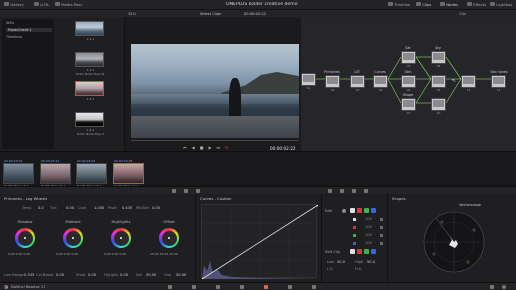 Image resolution: width=516 pixels, height=290 pixels. Describe the element at coordinates (151, 275) in the screenshot. I see `param-sat-value: 50.00` at that location.